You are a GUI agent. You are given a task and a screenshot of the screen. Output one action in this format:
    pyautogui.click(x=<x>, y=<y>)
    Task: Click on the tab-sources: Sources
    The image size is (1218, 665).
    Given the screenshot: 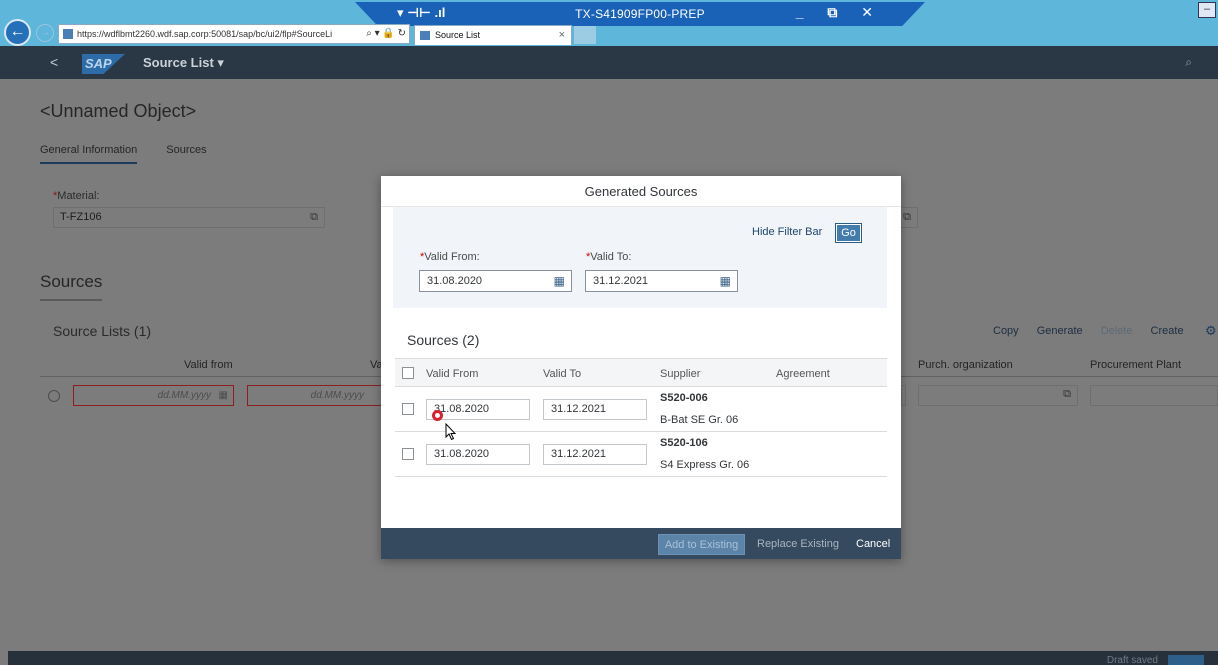 What is the action you would take?
    pyautogui.click(x=186, y=150)
    